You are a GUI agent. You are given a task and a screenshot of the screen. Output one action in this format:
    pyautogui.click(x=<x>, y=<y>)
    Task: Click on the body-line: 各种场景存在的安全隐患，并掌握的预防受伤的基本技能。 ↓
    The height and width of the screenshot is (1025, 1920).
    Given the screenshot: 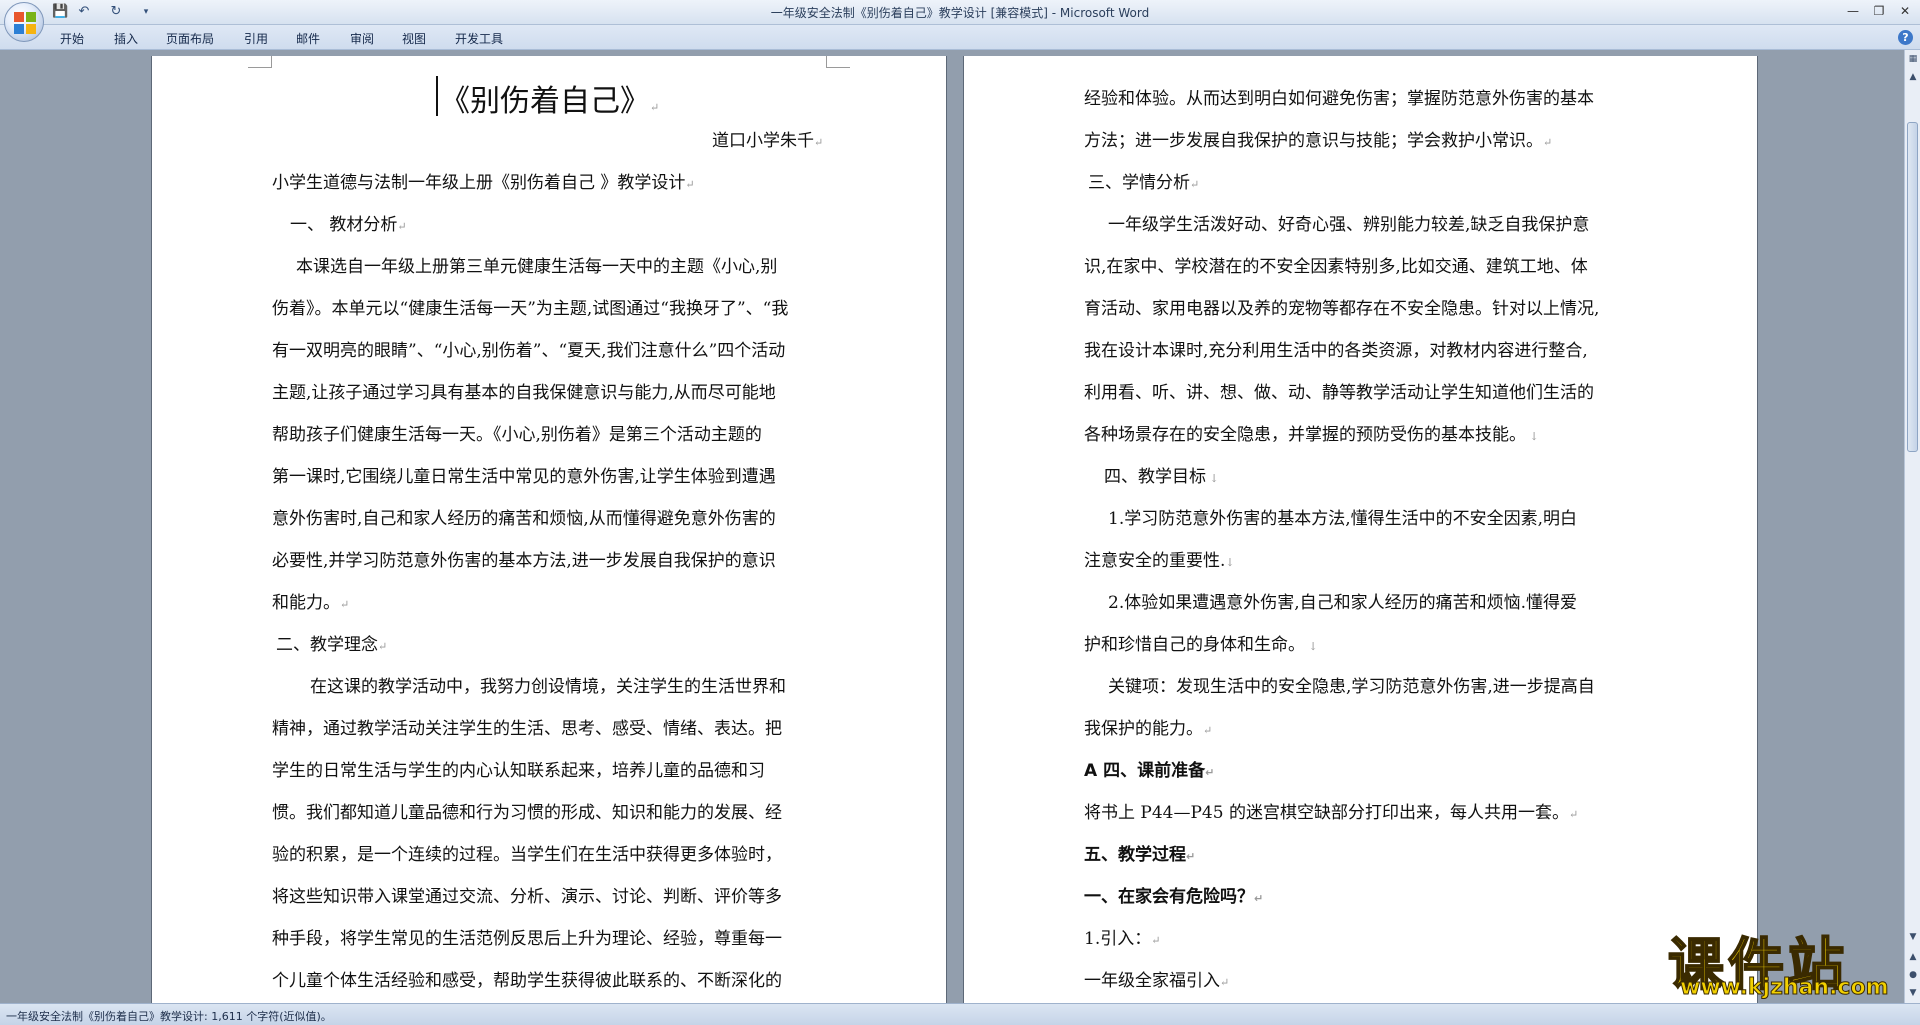 What is the action you would take?
    pyautogui.click(x=1311, y=432)
    